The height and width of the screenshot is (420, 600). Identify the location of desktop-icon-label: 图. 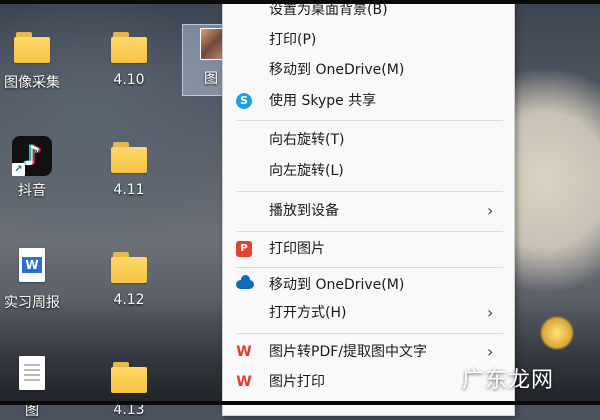
(32, 411).